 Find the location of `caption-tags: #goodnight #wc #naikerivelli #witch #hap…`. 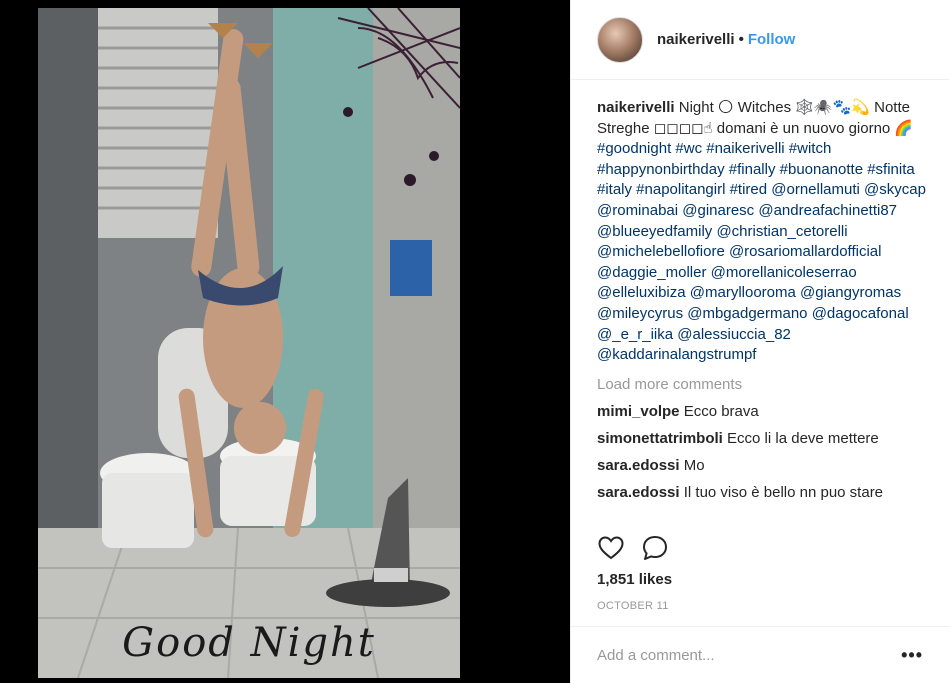

caption-tags: #goodnight #wc #naikerivelli #witch #hap… is located at coordinates (761, 251).